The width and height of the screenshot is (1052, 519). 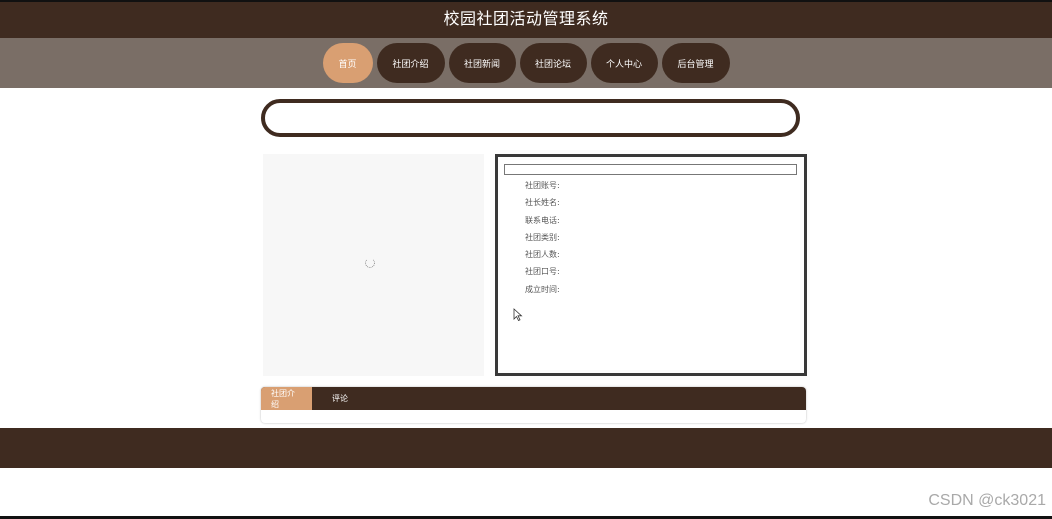 What do you see at coordinates (542, 220) in the screenshot?
I see `contact-phone-label: 联系电话:` at bounding box center [542, 220].